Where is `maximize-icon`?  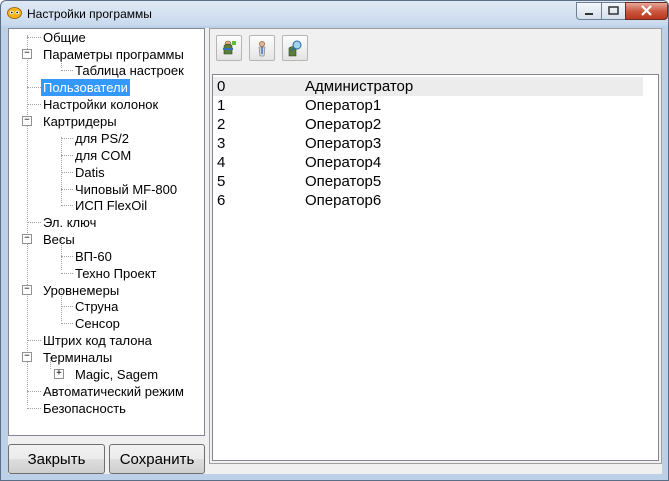
maximize-icon is located at coordinates (613, 10).